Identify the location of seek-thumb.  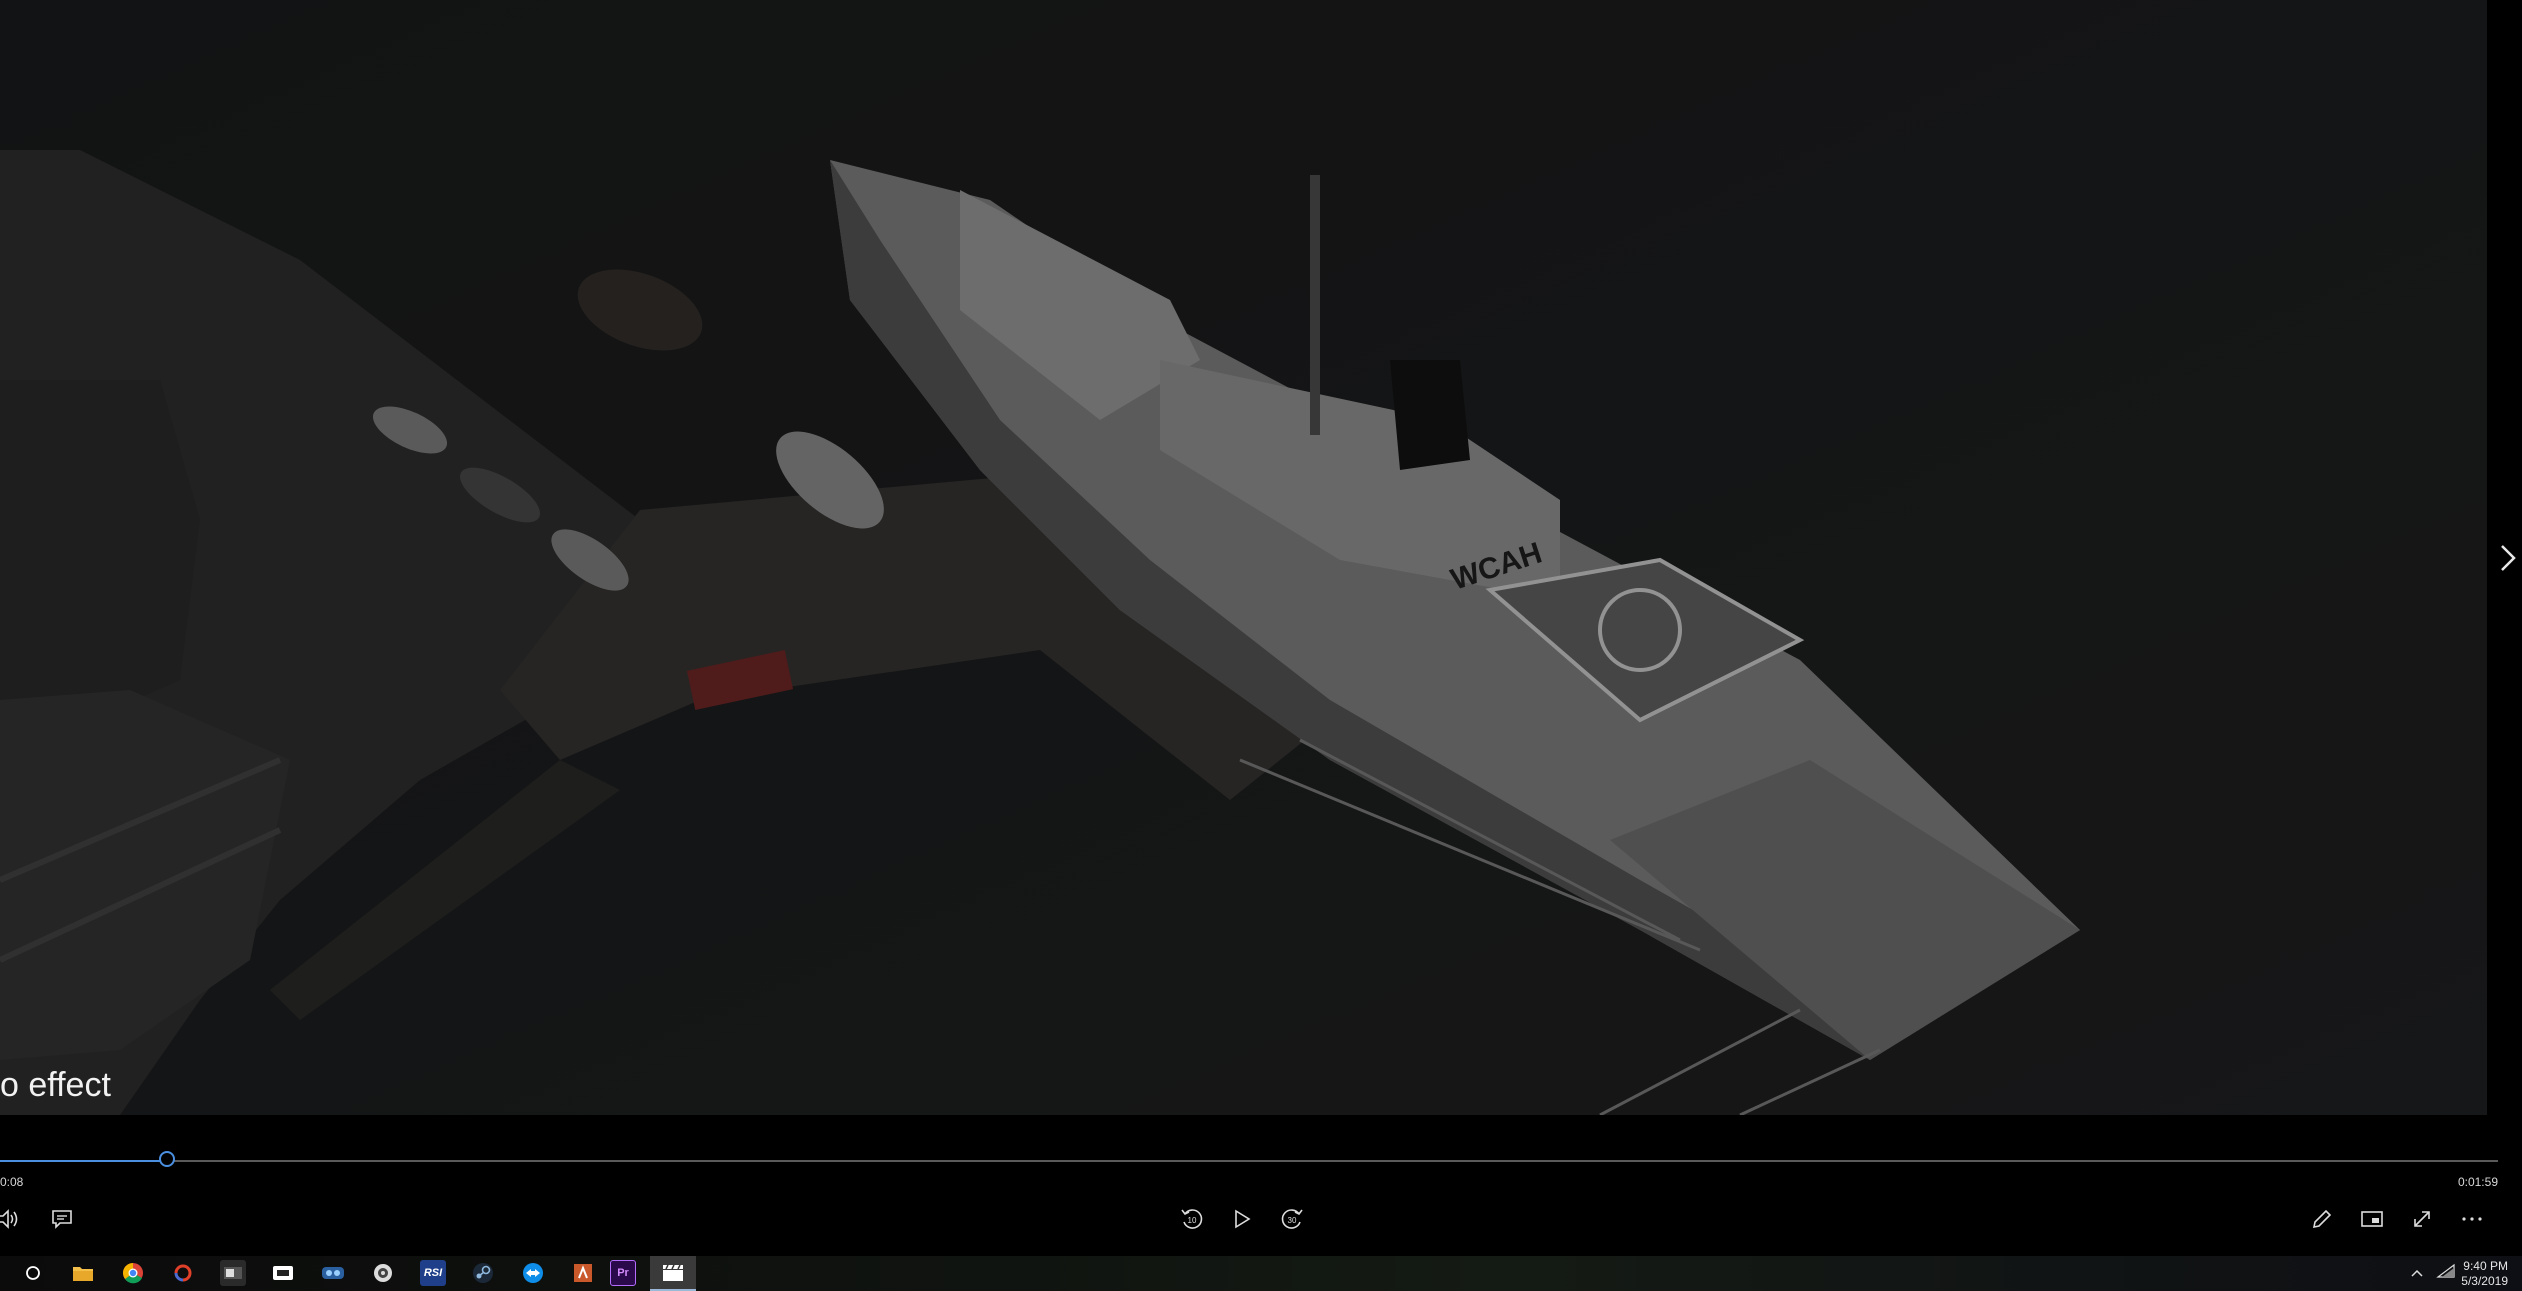
(167, 1159).